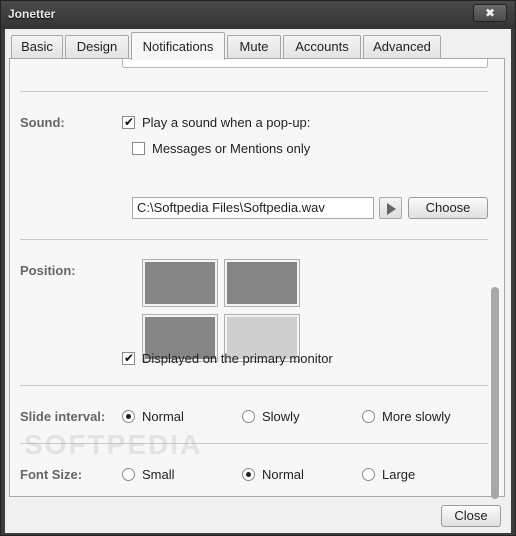 The width and height of the screenshot is (516, 536). I want to click on sound-file-input: C:\Softpedia Files\Softpedia.wav, so click(253, 208).